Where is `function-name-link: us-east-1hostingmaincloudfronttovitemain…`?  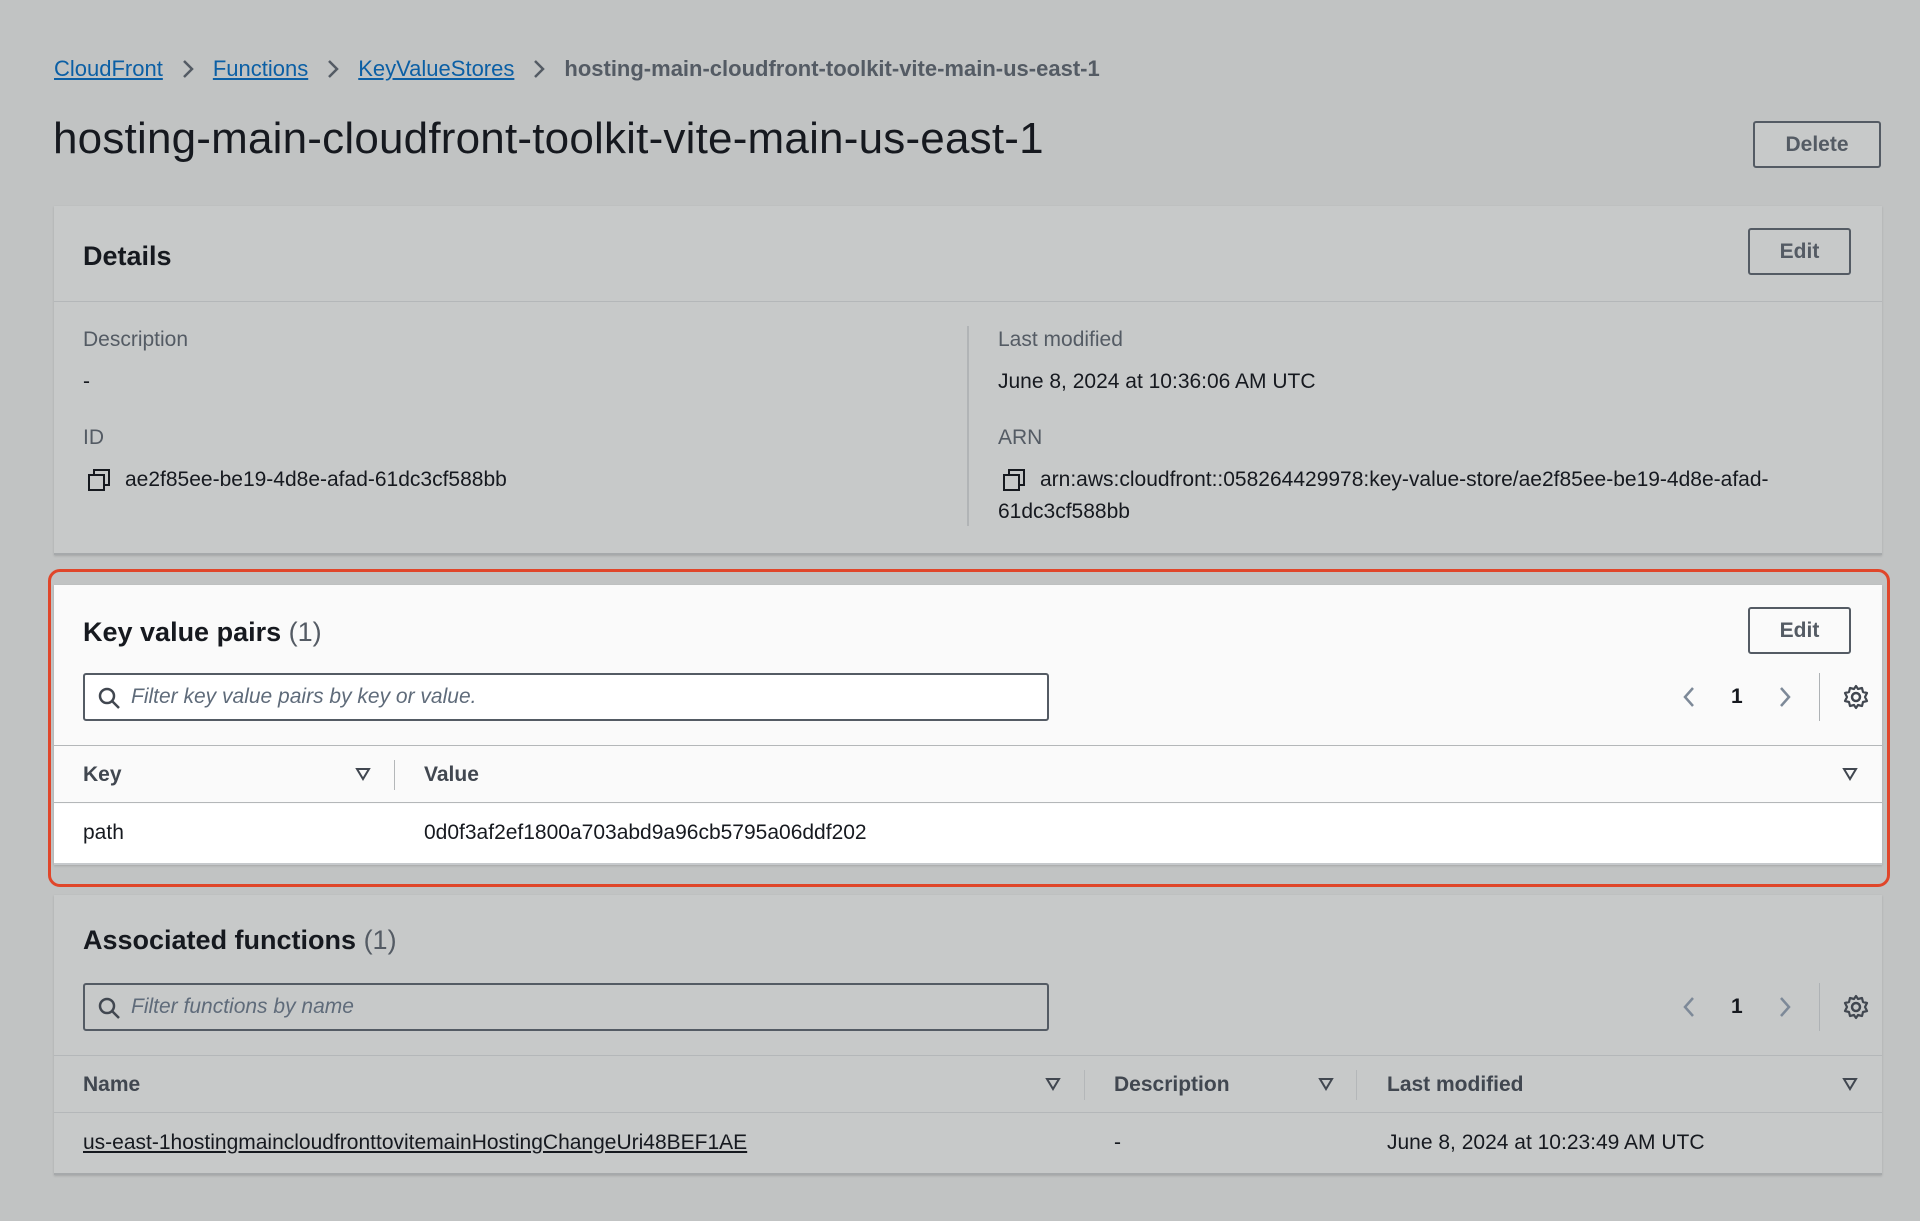 function-name-link: us-east-1hostingmaincloudfronttovitemain… is located at coordinates (415, 1143).